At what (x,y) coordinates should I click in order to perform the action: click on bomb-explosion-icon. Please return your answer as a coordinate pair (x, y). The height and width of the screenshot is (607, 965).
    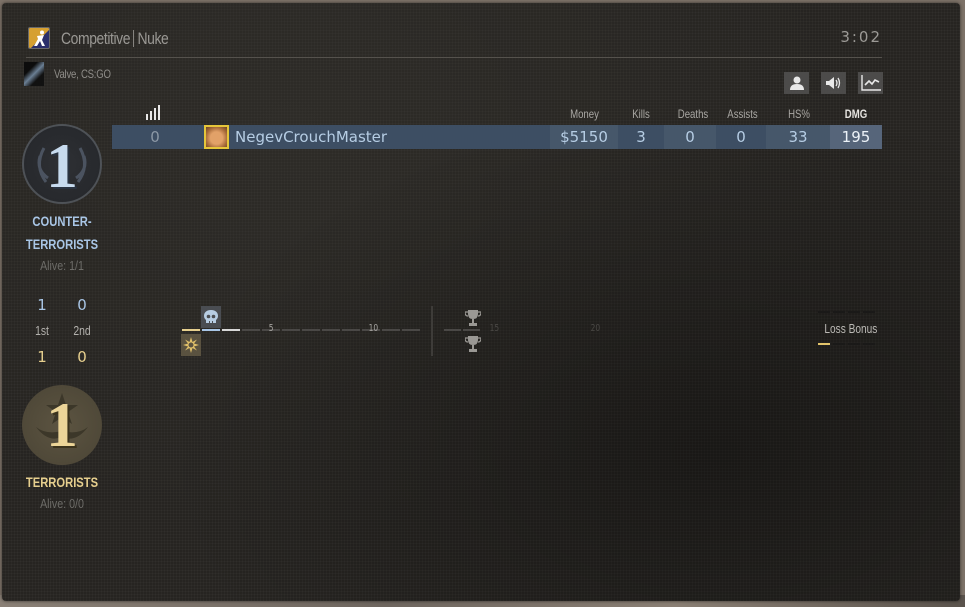
    Looking at the image, I should click on (191, 345).